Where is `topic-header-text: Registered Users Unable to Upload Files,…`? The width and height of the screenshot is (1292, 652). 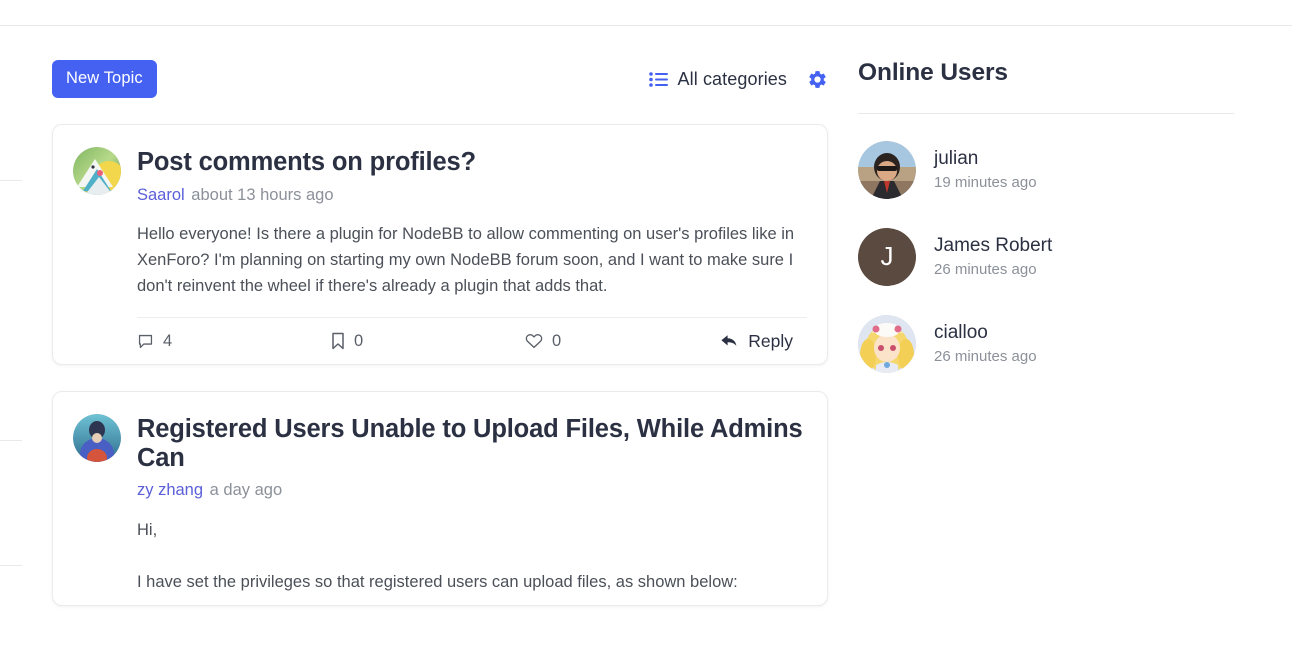
topic-header-text: Registered Users Unable to Upload Files,… is located at coordinates (472, 457).